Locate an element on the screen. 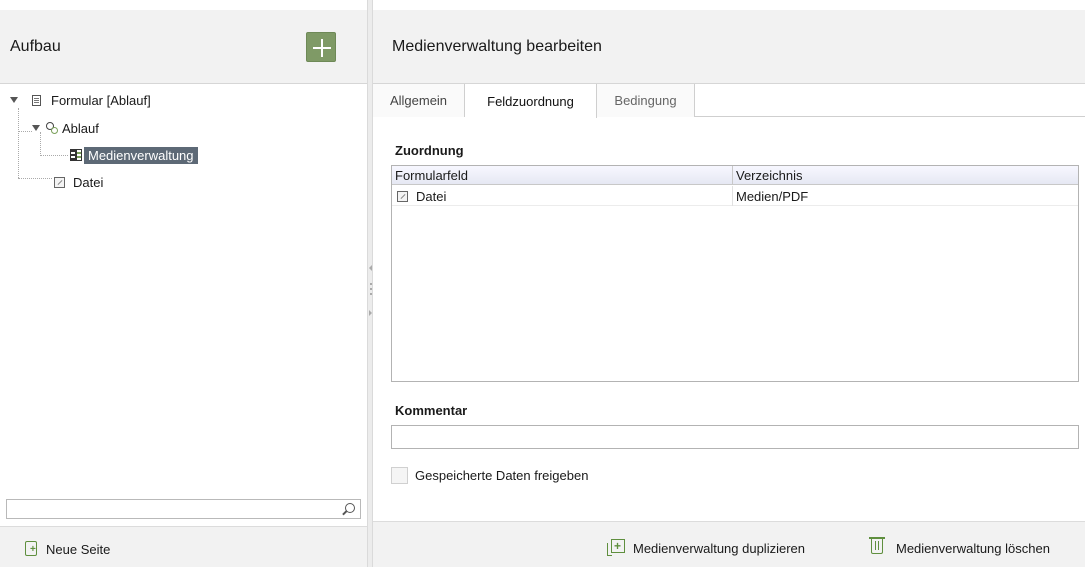 The image size is (1085, 567). page-title: Medienverwaltung bearbeiten is located at coordinates (497, 46).